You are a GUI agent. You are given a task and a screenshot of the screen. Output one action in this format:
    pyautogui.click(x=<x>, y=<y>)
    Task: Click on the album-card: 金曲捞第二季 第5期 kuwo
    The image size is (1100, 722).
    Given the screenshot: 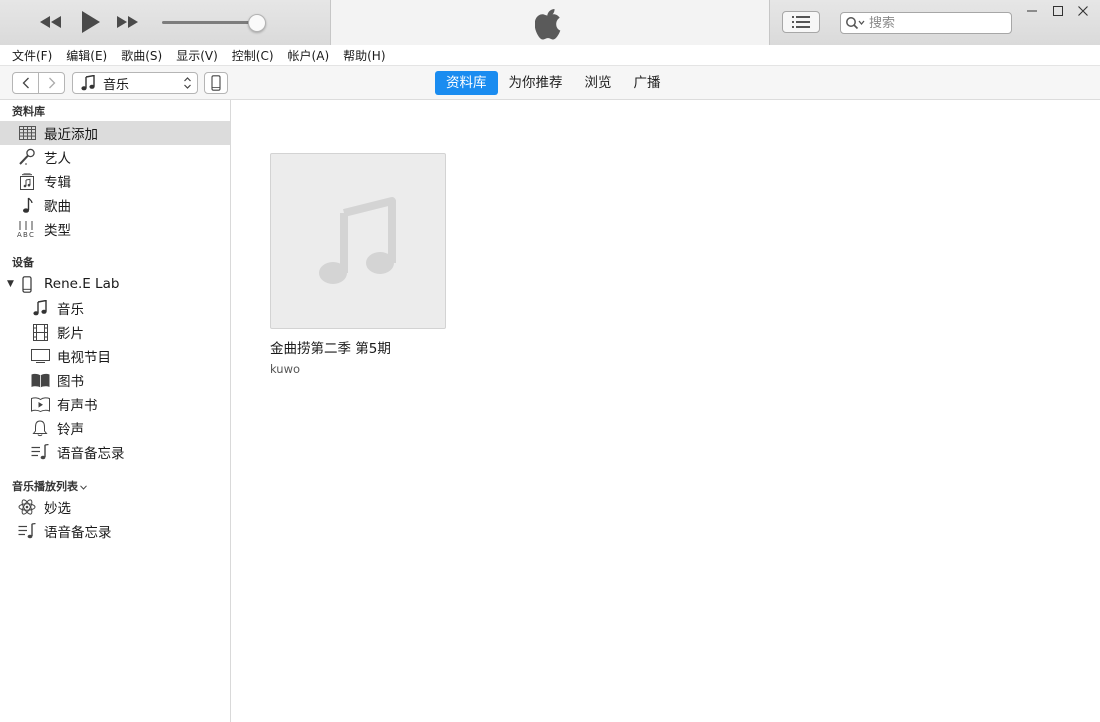 What is the action you would take?
    pyautogui.click(x=359, y=264)
    